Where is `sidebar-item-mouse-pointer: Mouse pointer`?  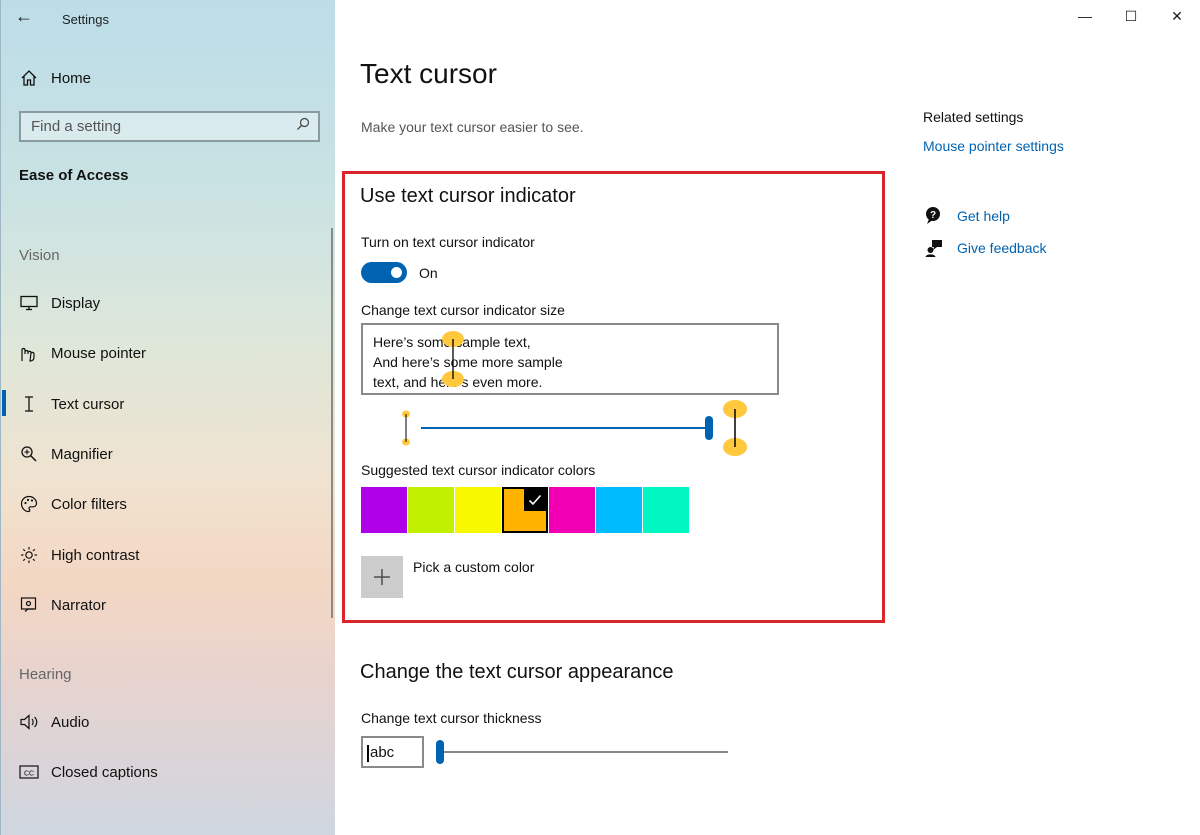 sidebar-item-mouse-pointer: Mouse pointer is located at coordinates (82, 353).